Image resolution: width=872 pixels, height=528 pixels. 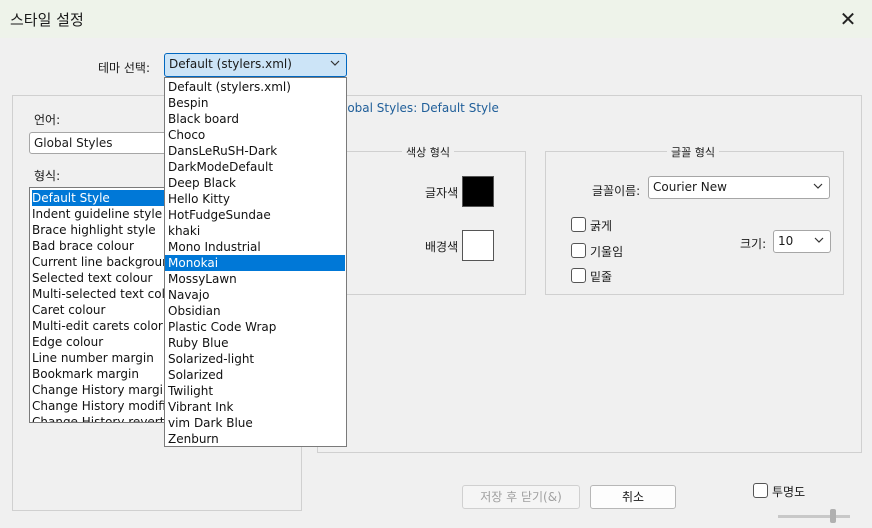 I want to click on theme-option: Zenburn, so click(x=255, y=439).